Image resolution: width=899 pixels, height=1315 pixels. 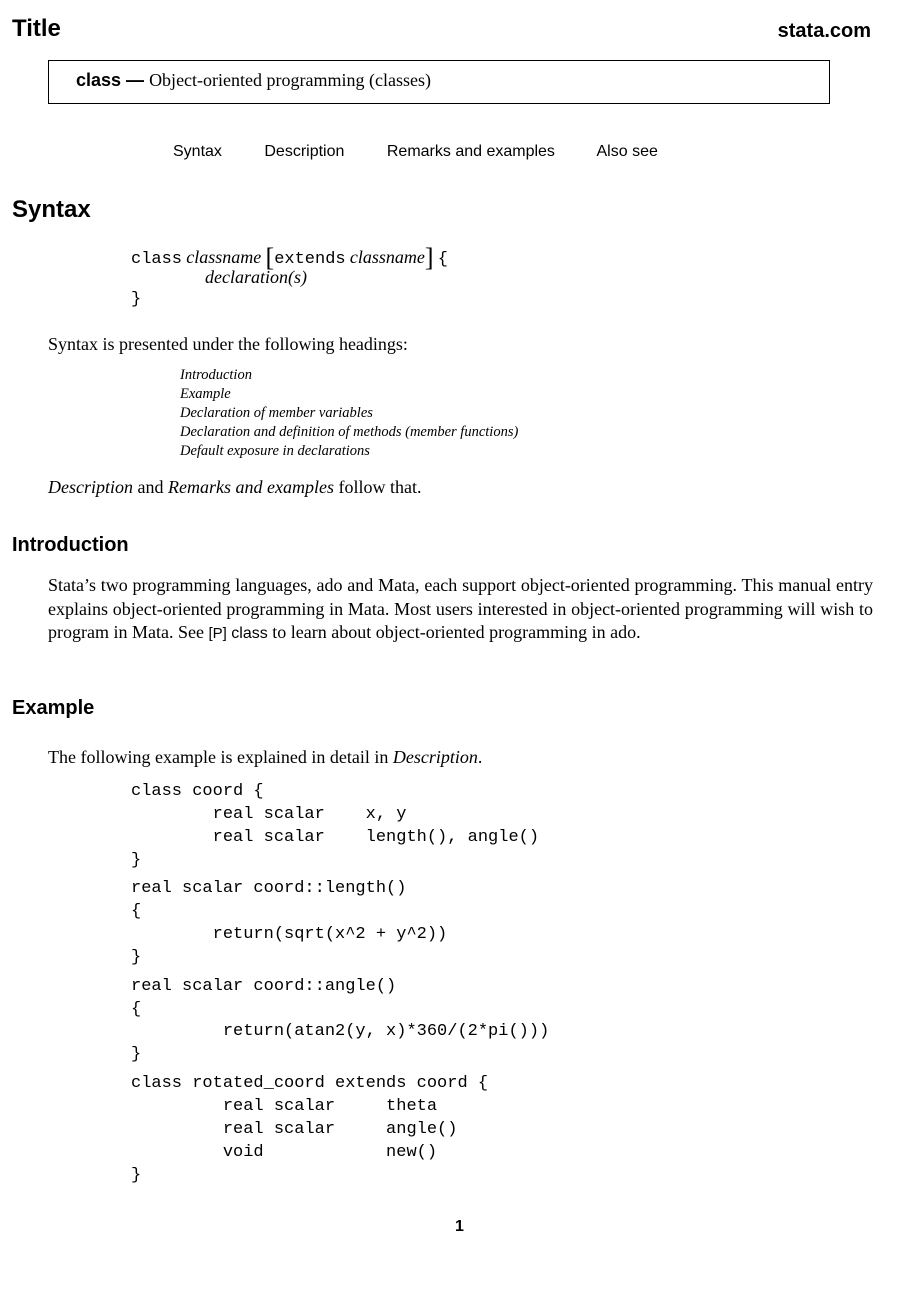 What do you see at coordinates (387, 257) in the screenshot?
I see `classname-placeholder-2: classname` at bounding box center [387, 257].